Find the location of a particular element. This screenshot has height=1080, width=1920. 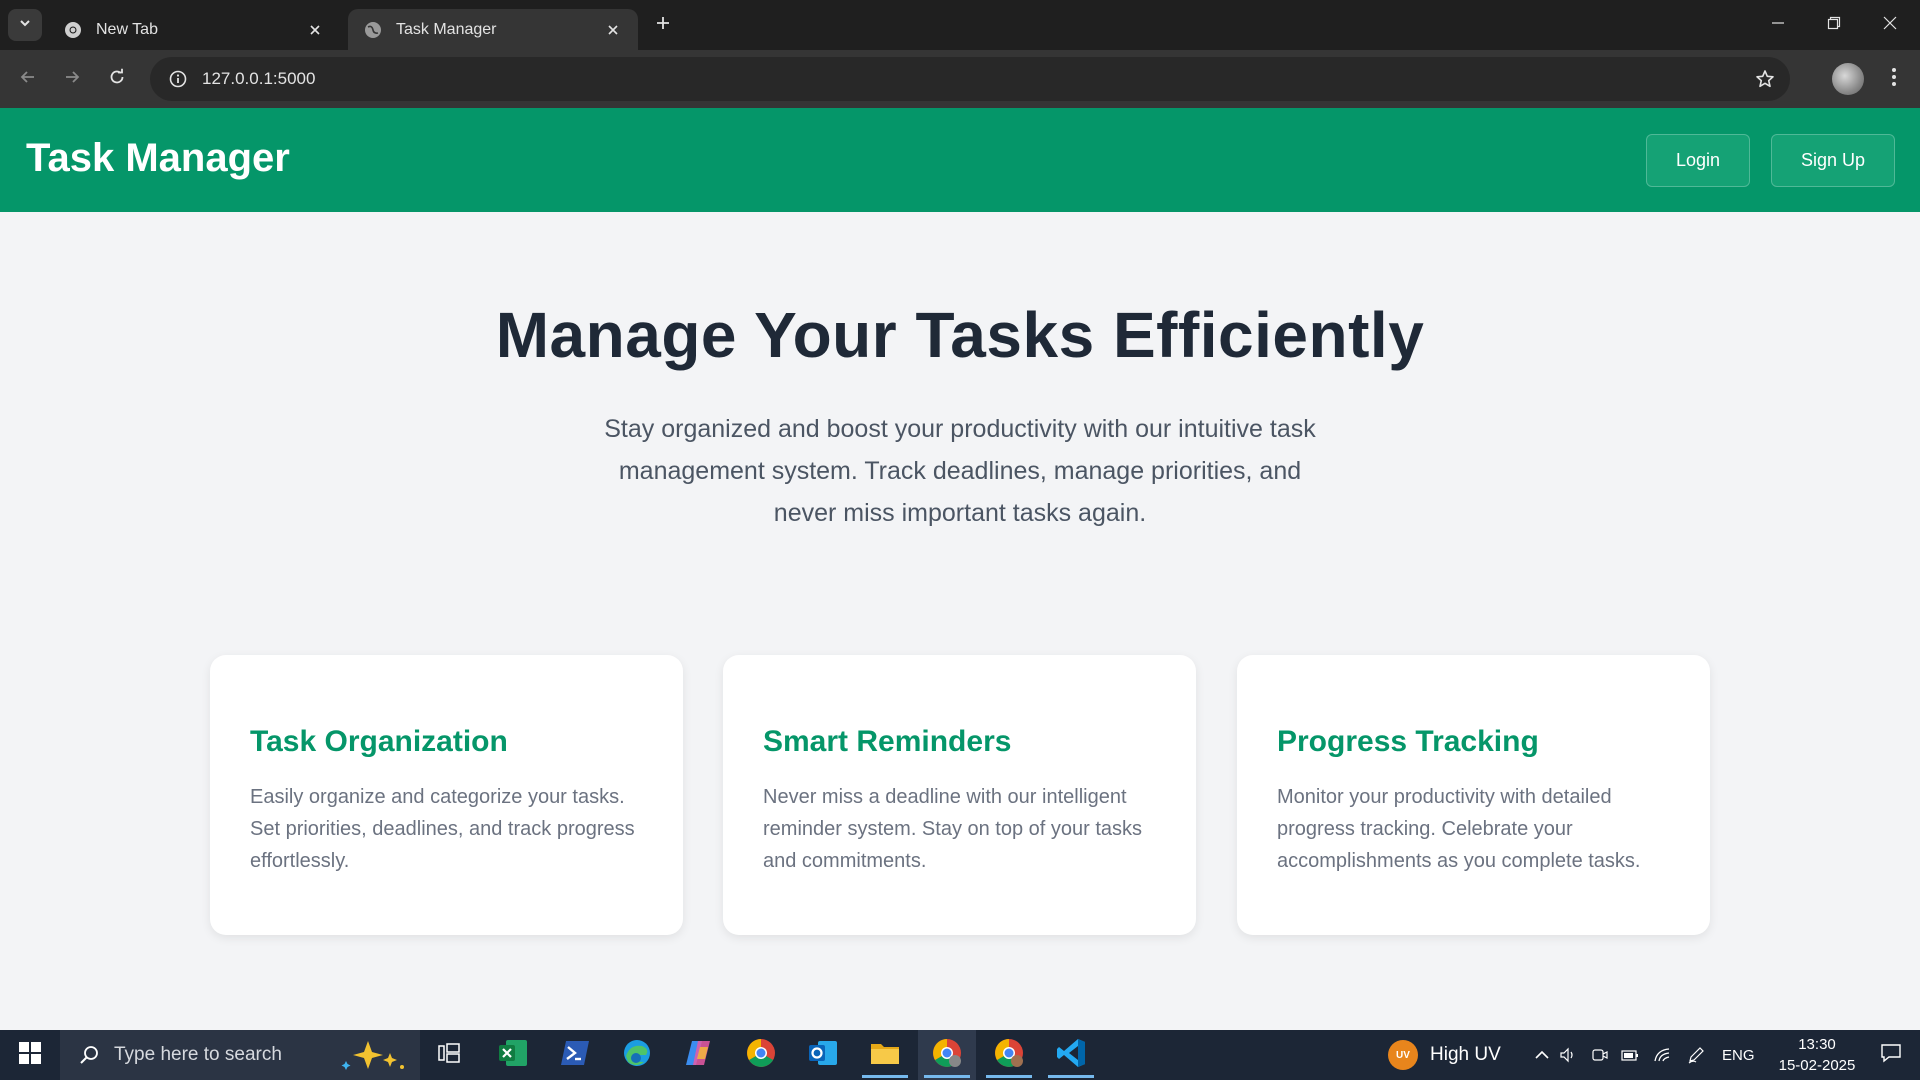

taskbar-edge is located at coordinates (637, 1055).